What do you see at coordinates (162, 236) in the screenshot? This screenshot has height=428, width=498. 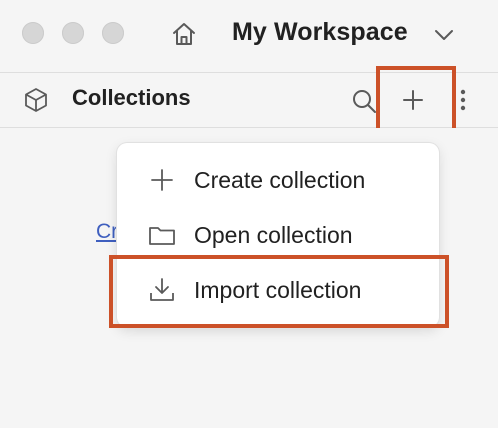 I see `folder-icon` at bounding box center [162, 236].